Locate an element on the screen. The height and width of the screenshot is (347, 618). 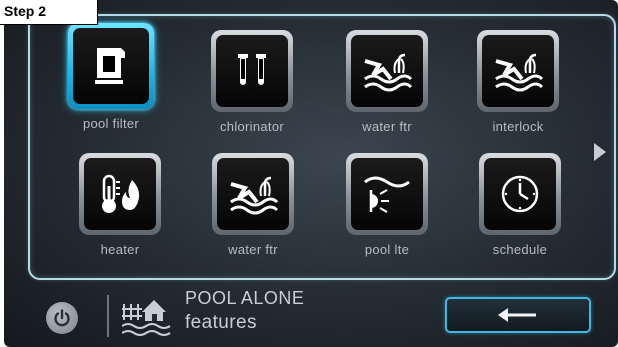
clock-icon is located at coordinates (520, 194).